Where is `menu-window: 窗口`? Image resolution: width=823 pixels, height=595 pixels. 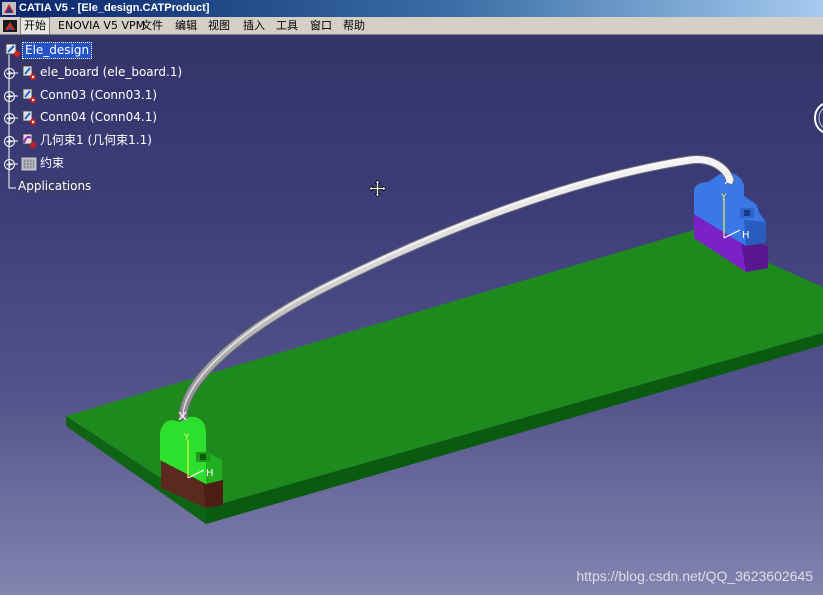
menu-window: 窗口 is located at coordinates (321, 26).